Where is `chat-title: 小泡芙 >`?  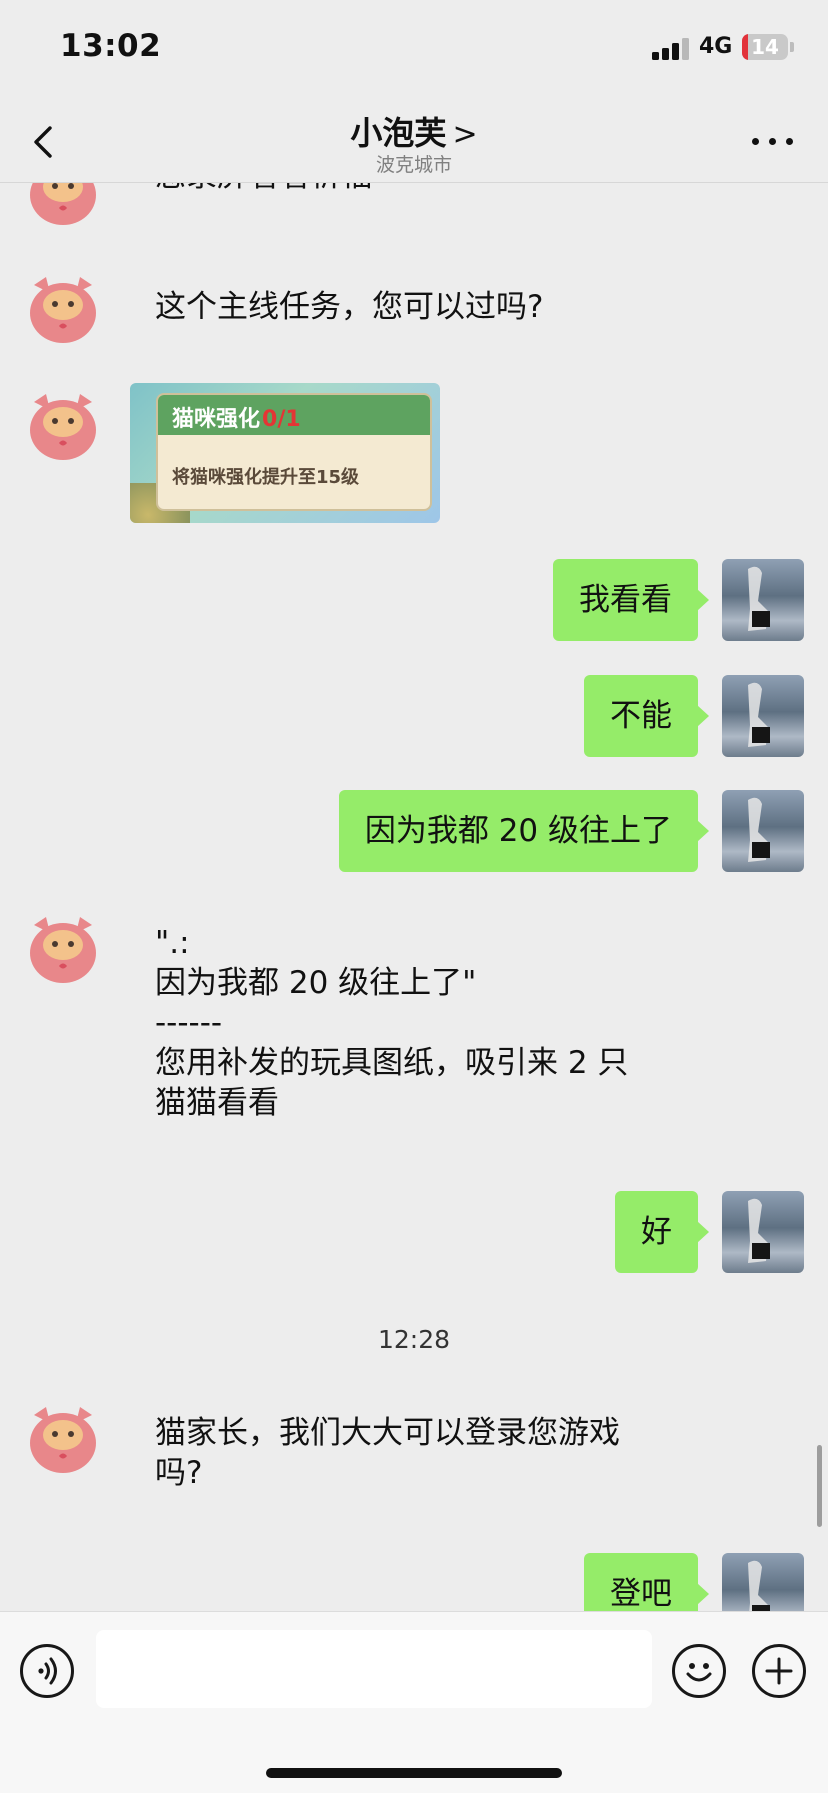 chat-title: 小泡芙 > is located at coordinates (414, 131).